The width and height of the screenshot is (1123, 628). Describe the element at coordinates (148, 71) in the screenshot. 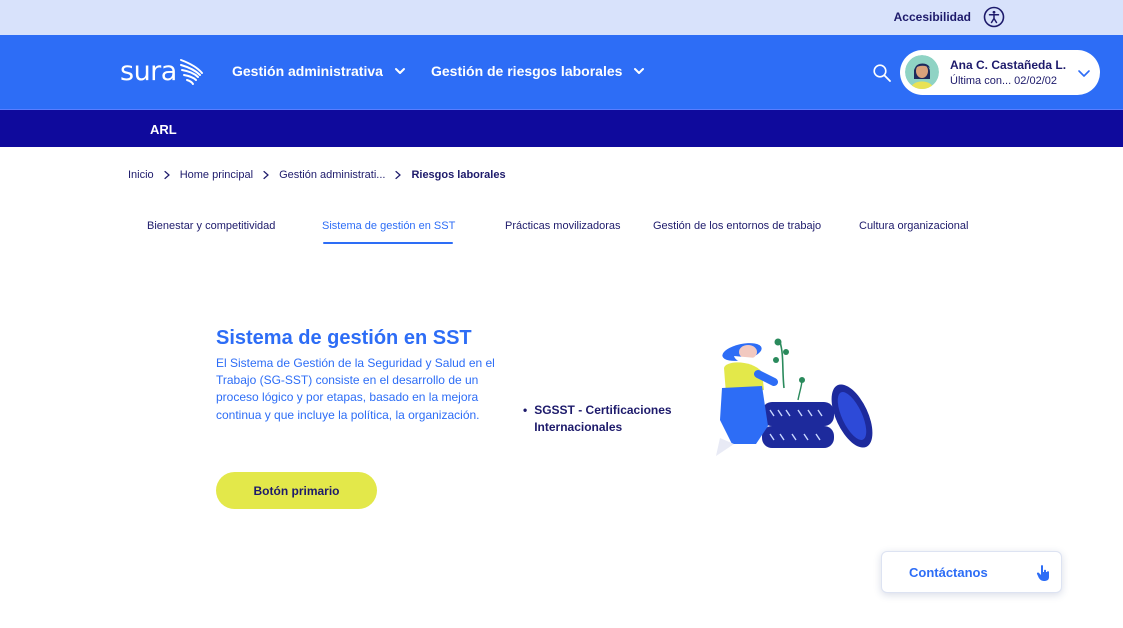

I see `logo-text: sura` at that location.